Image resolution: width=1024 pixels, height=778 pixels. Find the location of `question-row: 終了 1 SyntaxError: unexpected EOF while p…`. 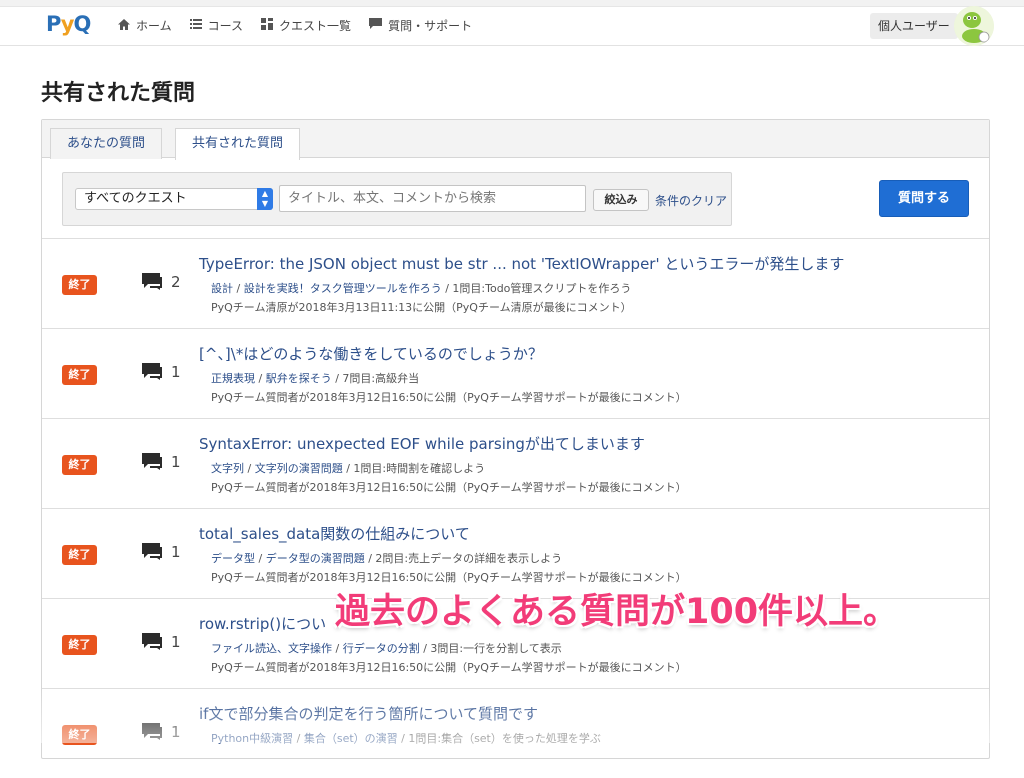

question-row: 終了 1 SyntaxError: unexpected EOF while p… is located at coordinates (515, 463).